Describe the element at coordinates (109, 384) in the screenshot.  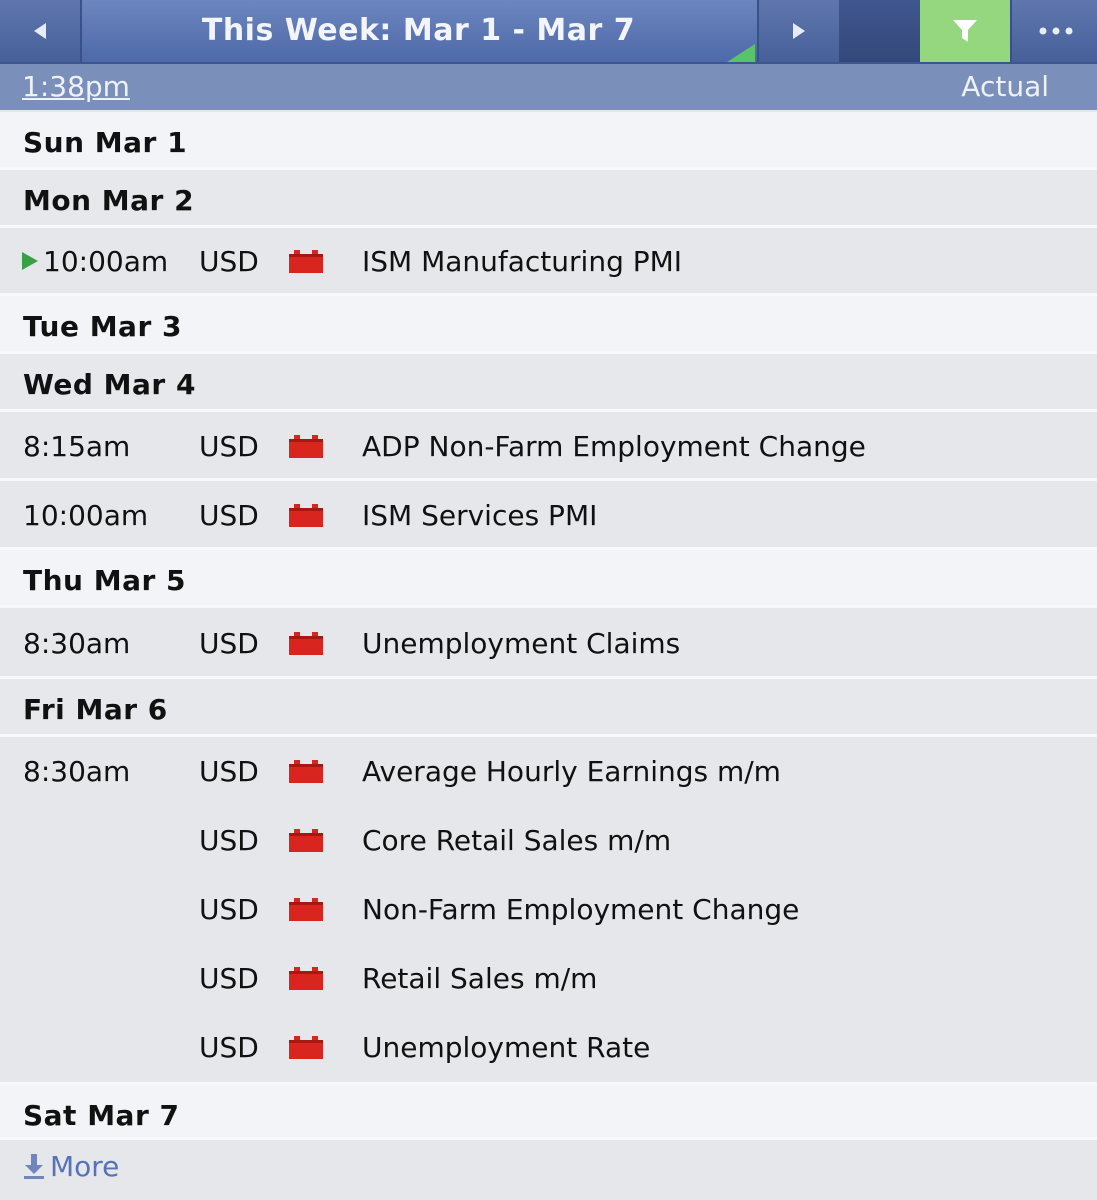
I see `day-label: Wed Mar 4` at that location.